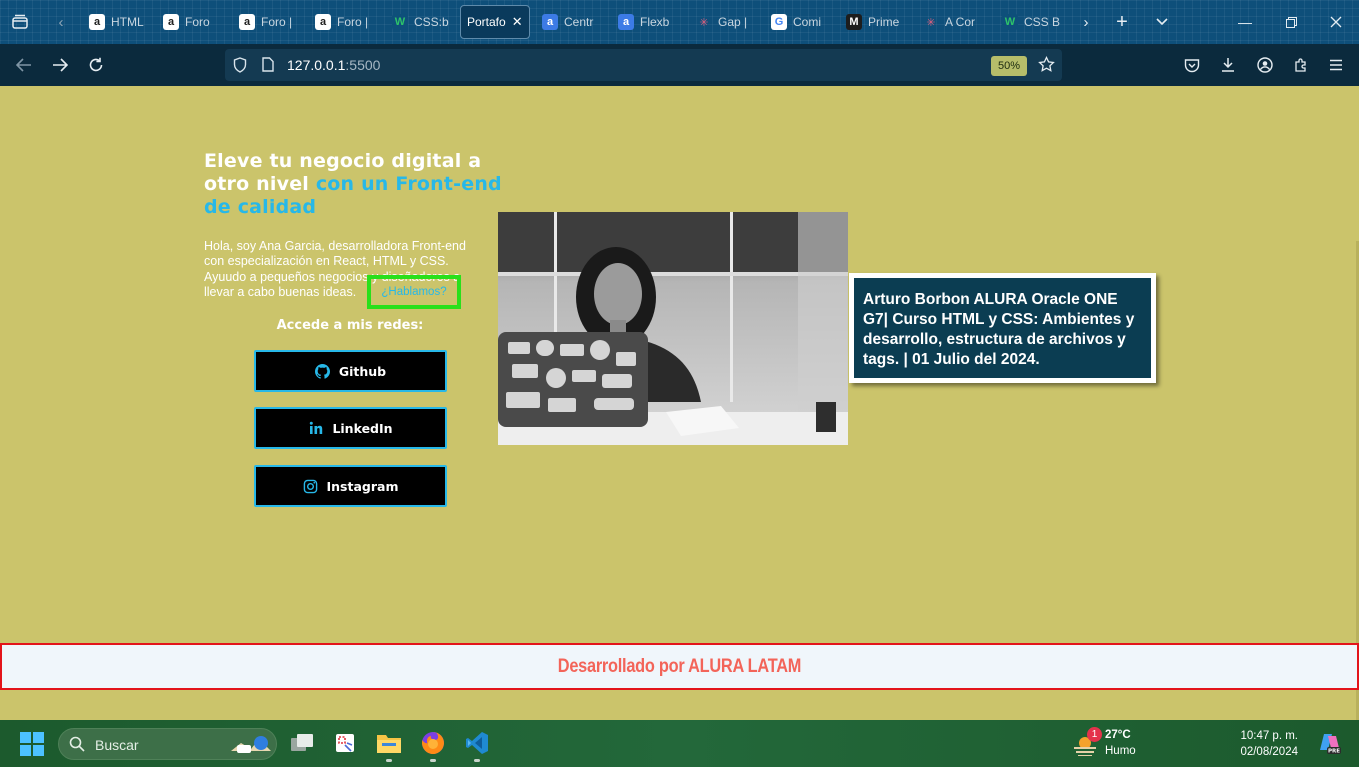 Image resolution: width=1359 pixels, height=767 pixels. What do you see at coordinates (517, 22) in the screenshot?
I see `close-tab-icon: ✕` at bounding box center [517, 22].